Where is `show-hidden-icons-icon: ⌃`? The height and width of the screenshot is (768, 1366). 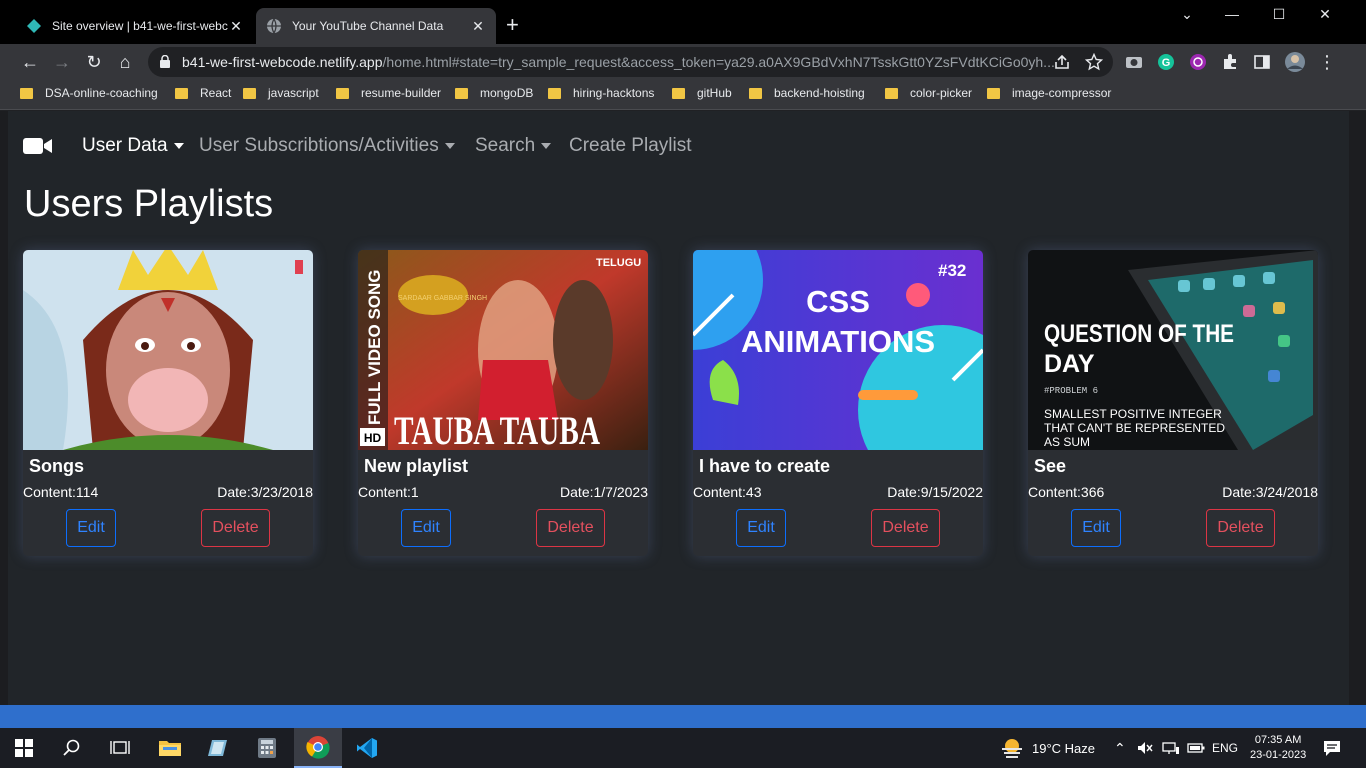 show-hidden-icons-icon: ⌃ is located at coordinates (1120, 748).